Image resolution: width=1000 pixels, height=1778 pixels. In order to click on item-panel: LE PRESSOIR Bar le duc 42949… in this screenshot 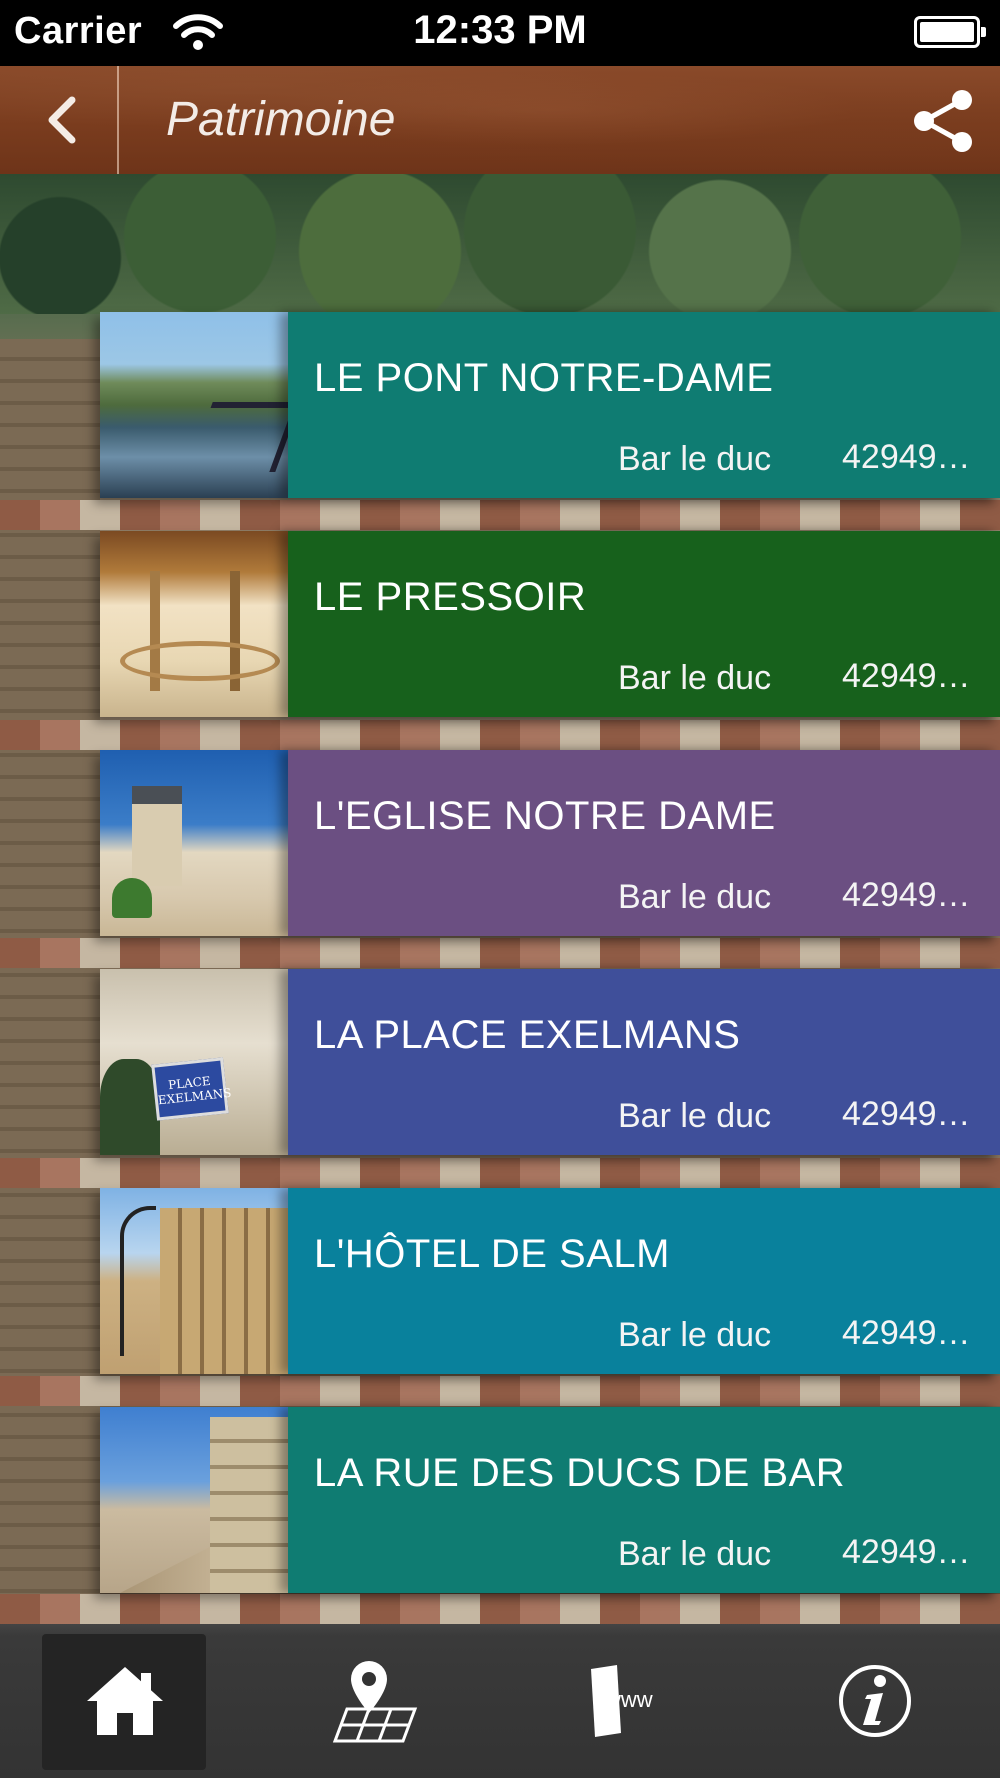, I will do `click(644, 624)`.